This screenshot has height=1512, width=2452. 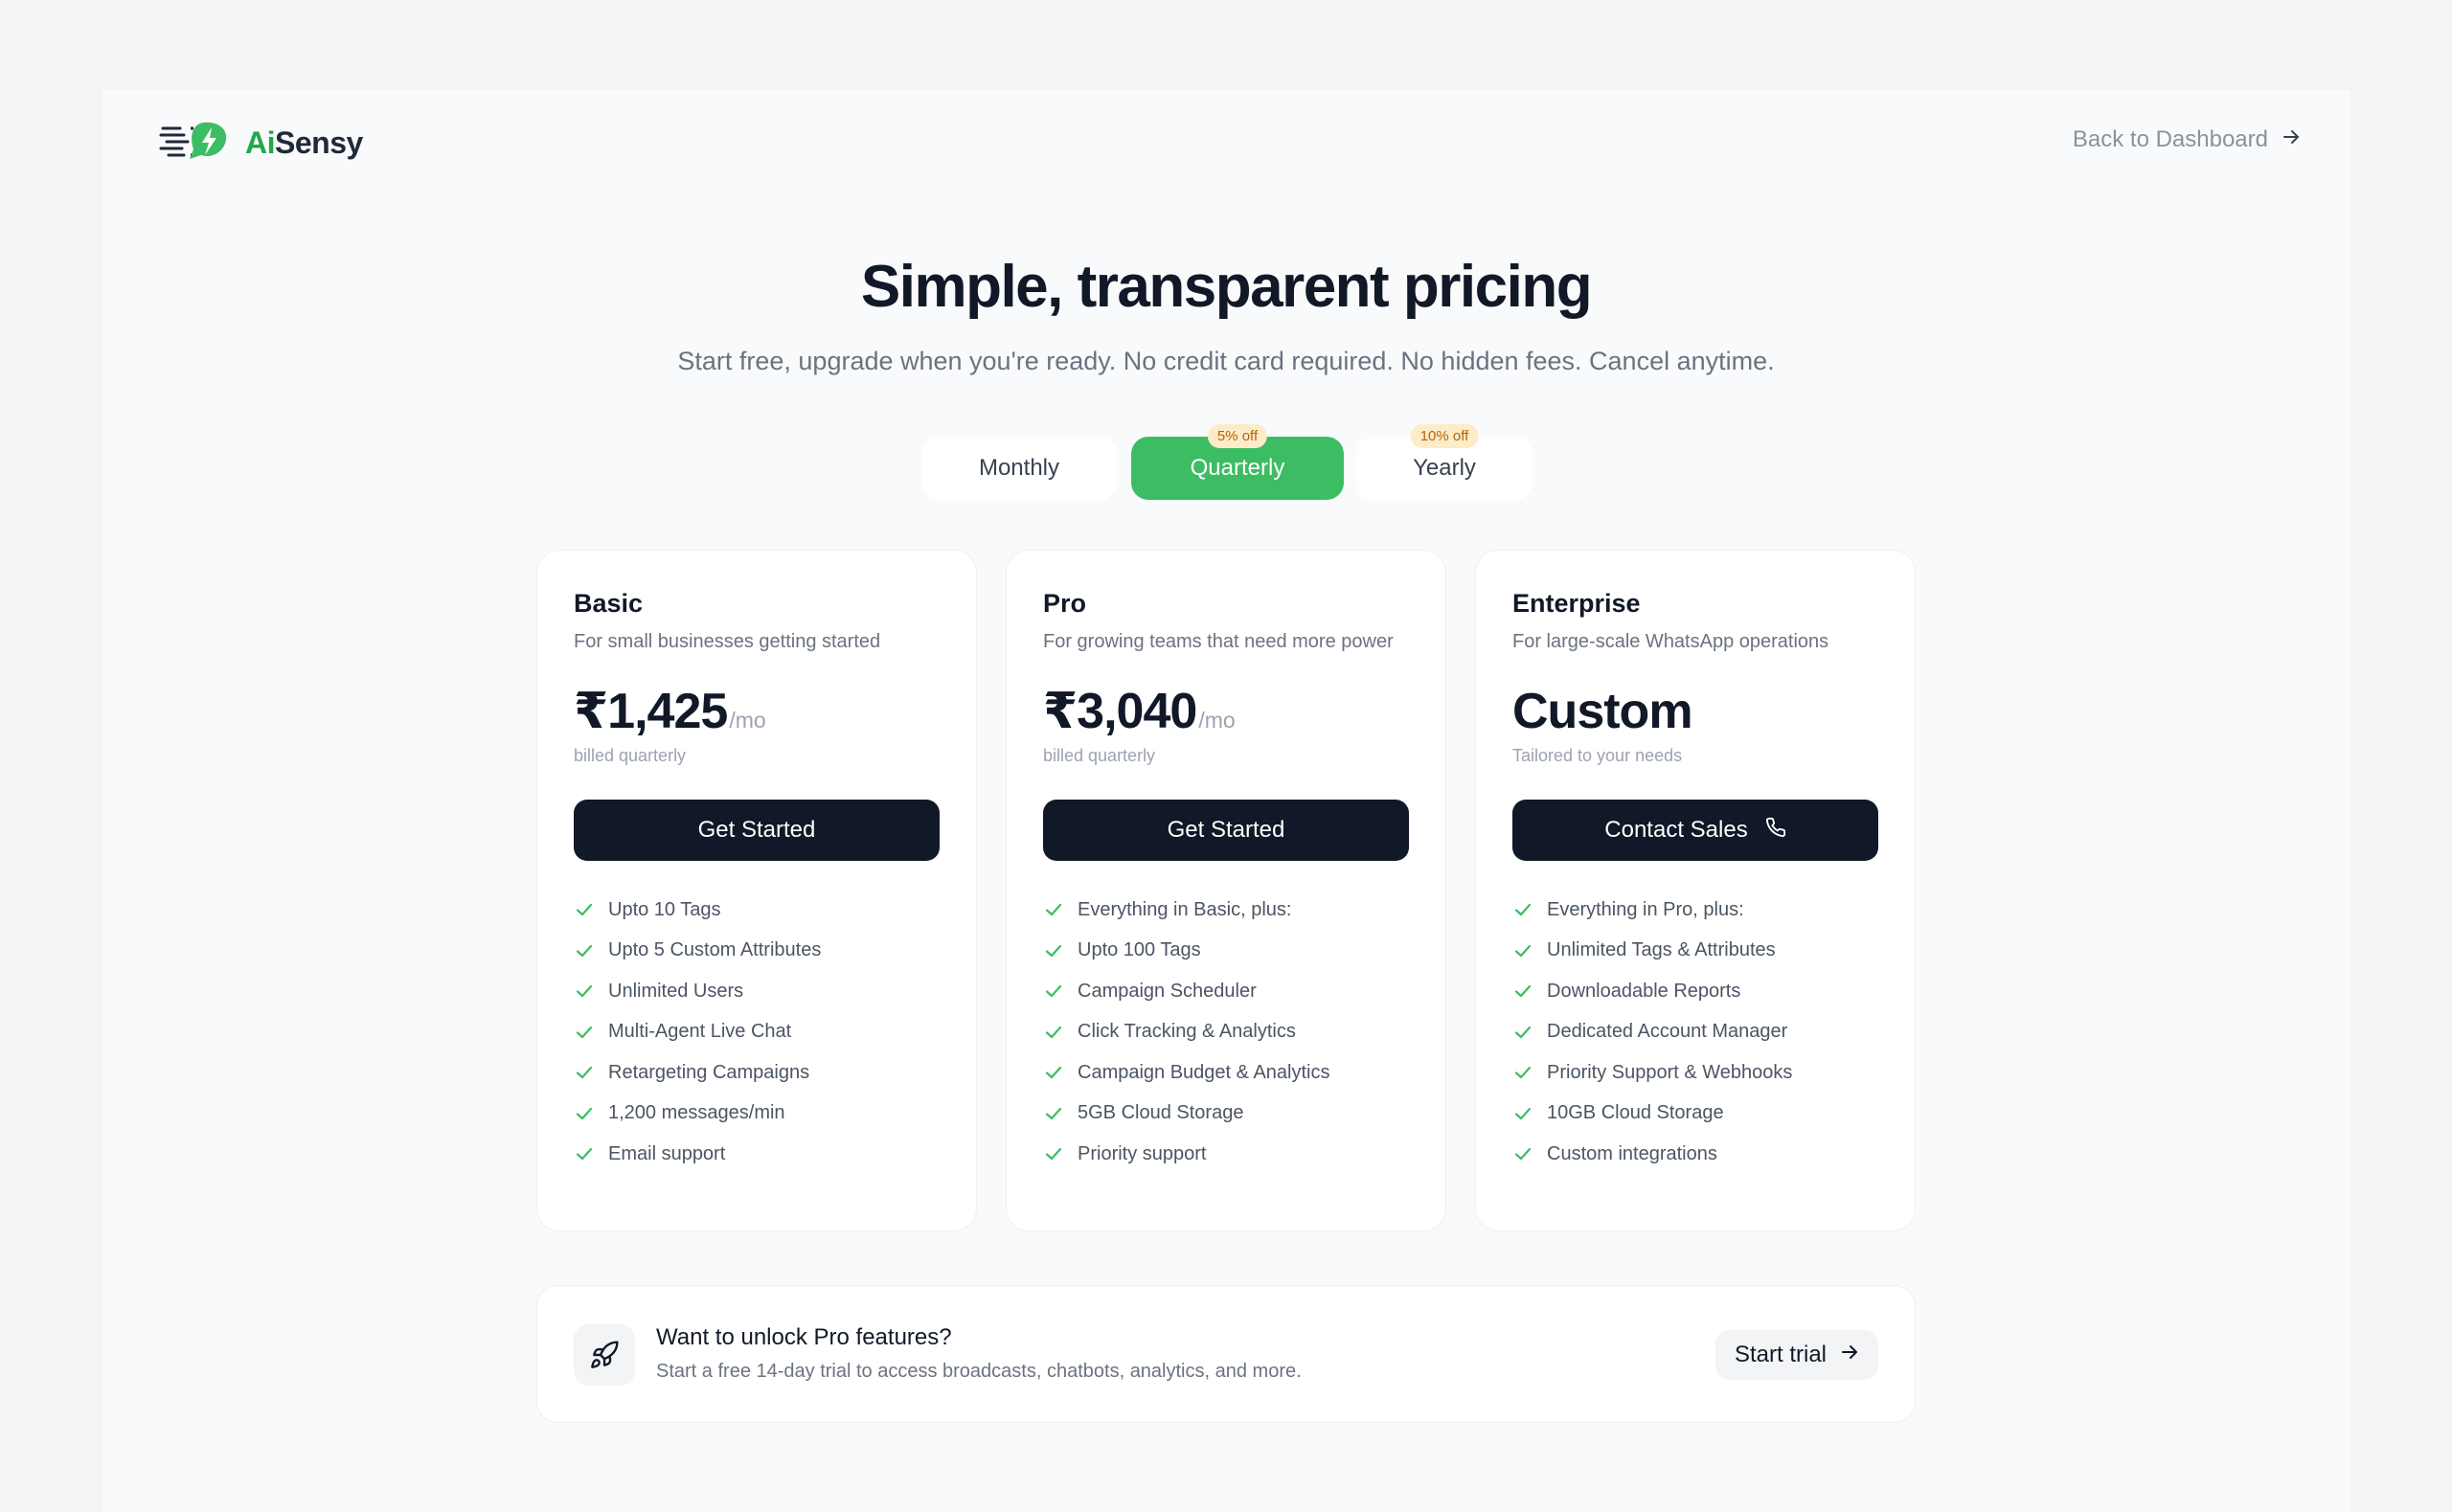 I want to click on feature-text: 1,200 messages/min, so click(x=696, y=1113).